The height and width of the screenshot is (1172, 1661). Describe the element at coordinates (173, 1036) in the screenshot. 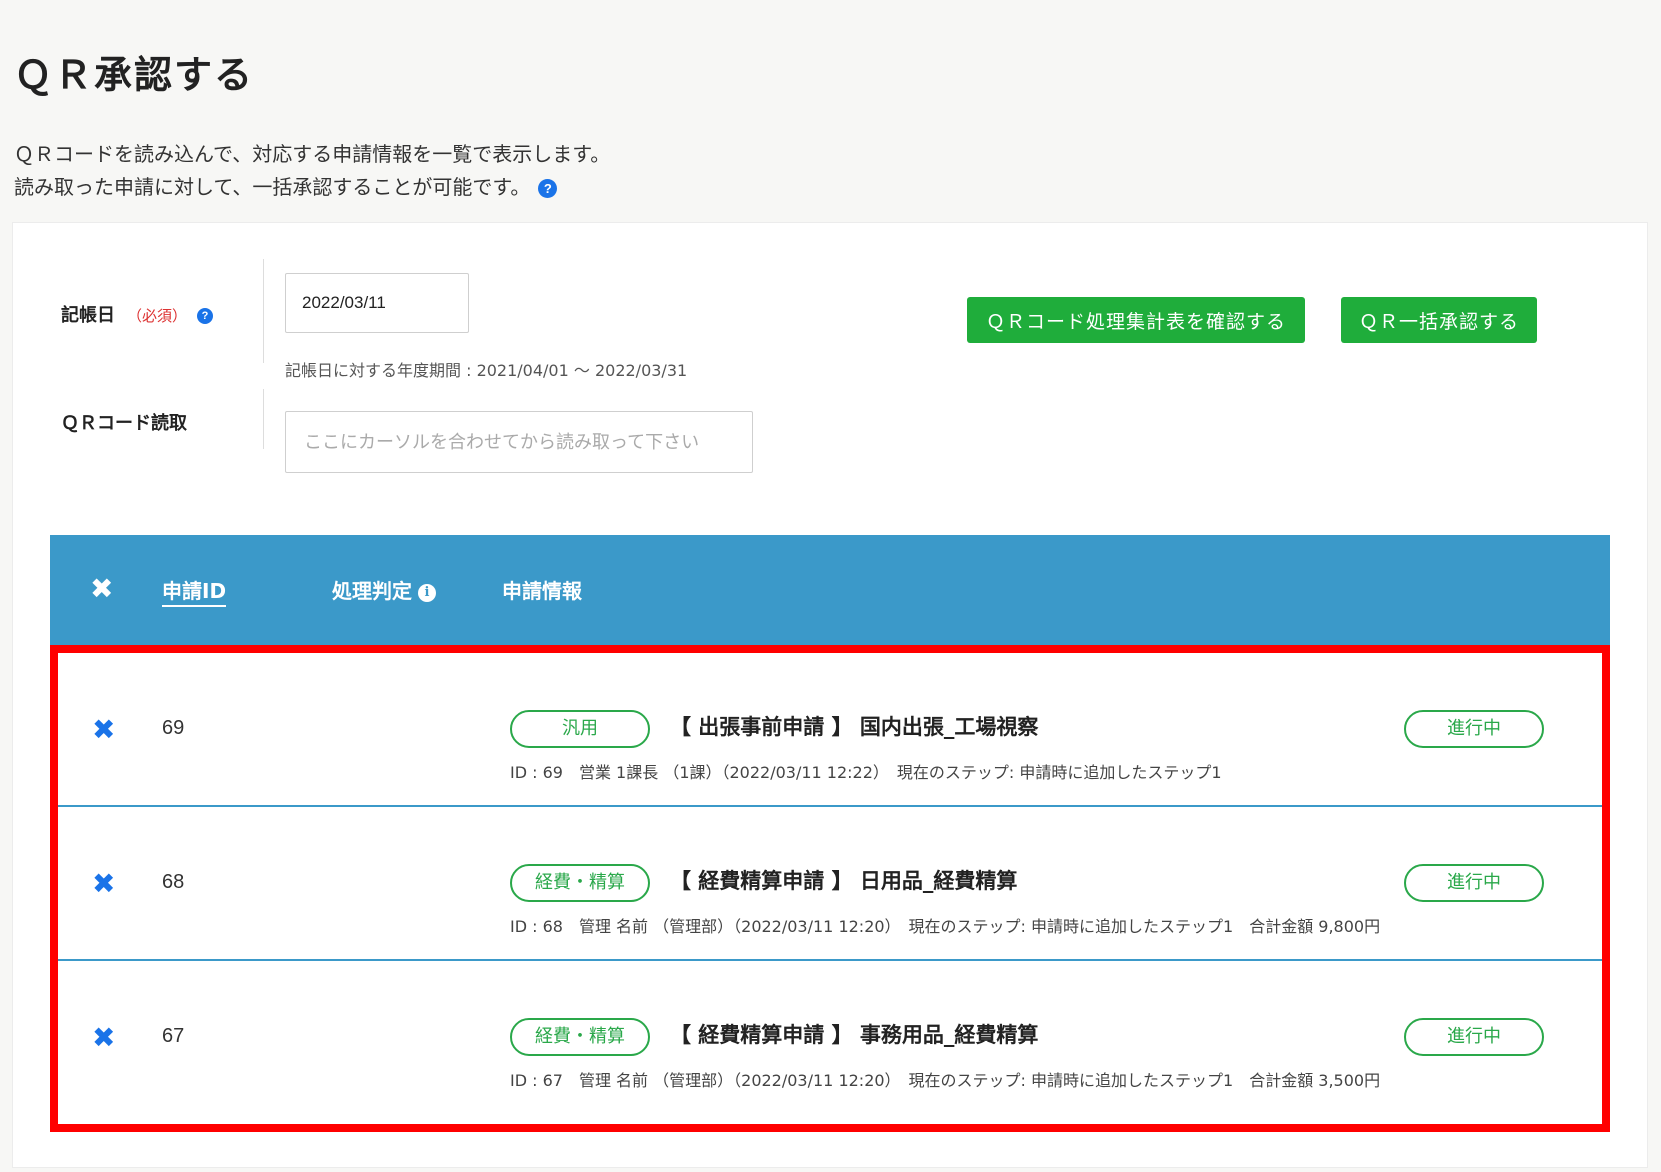

I see `application-id: 67` at that location.